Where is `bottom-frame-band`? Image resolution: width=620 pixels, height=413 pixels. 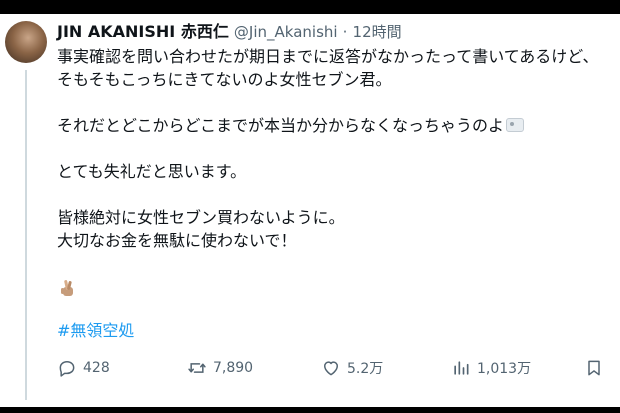 bottom-frame-band is located at coordinates (310, 410).